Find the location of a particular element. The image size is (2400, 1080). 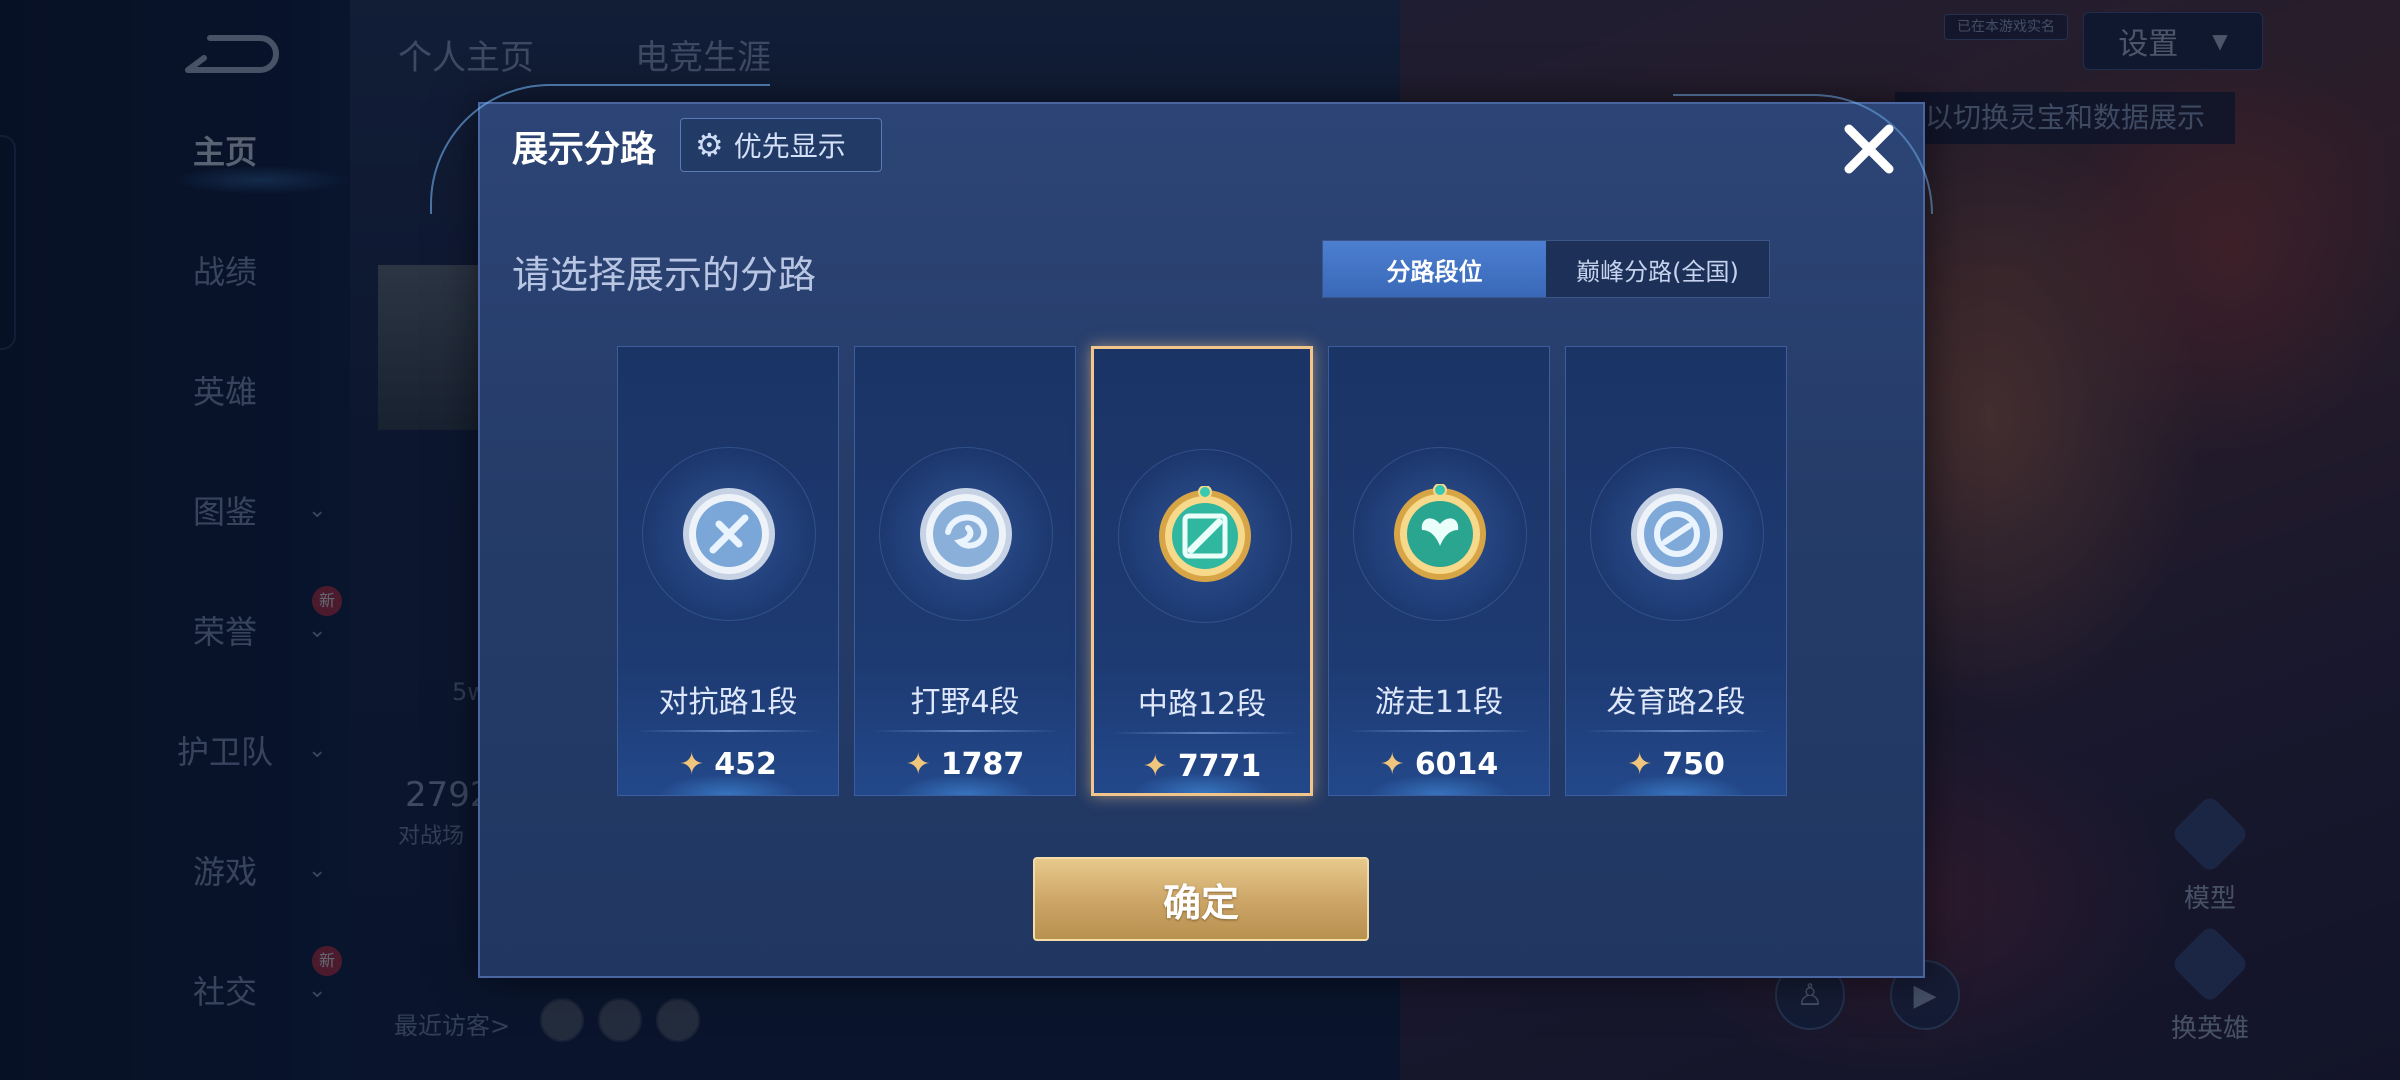

lane-card: 对抗路1段✦452 is located at coordinates (728, 571).